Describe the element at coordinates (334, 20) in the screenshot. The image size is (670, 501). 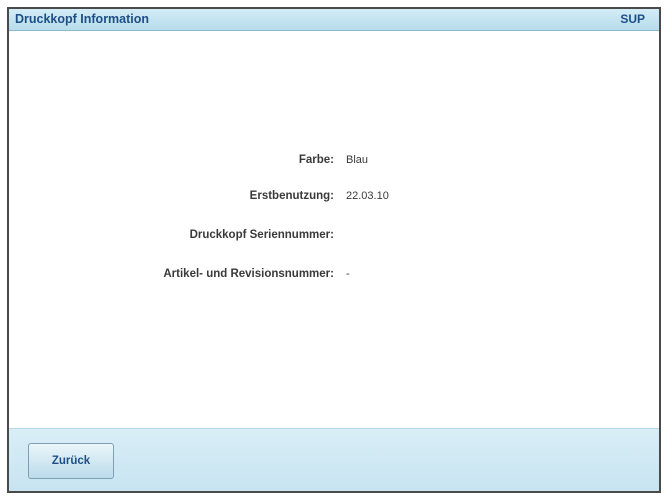
I see `title-bar: Druckkopf Information SUP` at that location.